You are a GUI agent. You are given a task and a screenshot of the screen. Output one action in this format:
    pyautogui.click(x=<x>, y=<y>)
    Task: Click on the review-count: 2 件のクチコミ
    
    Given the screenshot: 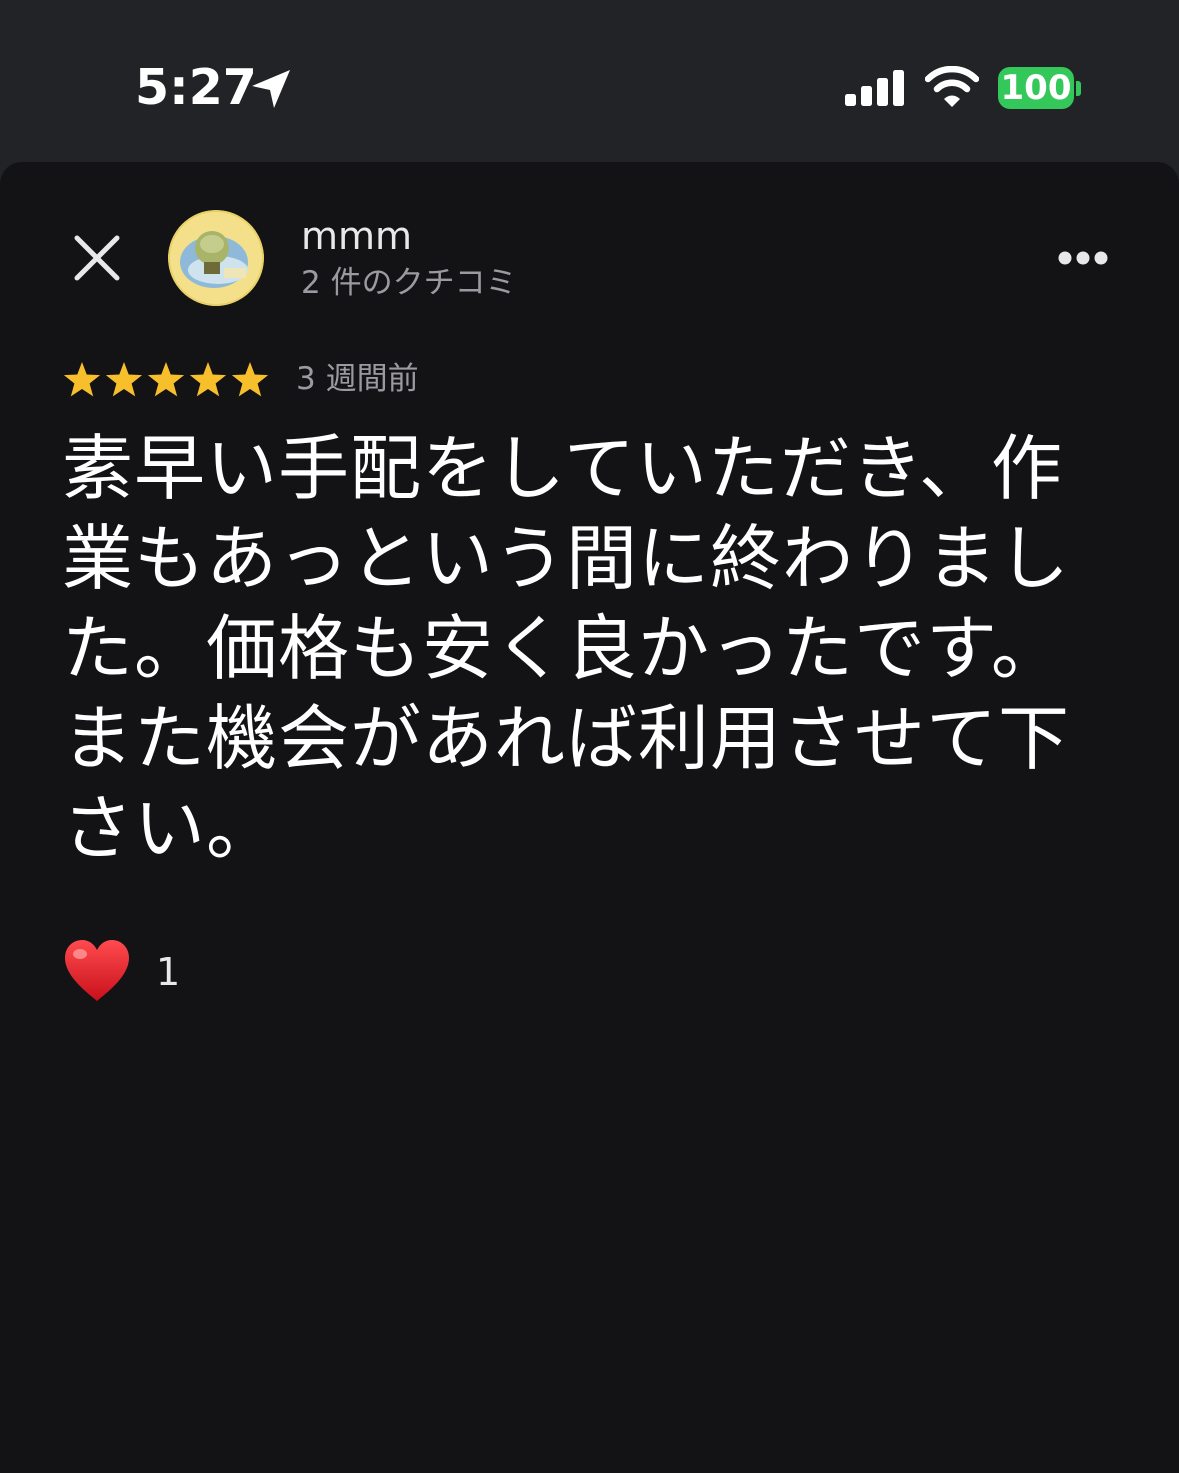 What is the action you would take?
    pyautogui.click(x=409, y=283)
    